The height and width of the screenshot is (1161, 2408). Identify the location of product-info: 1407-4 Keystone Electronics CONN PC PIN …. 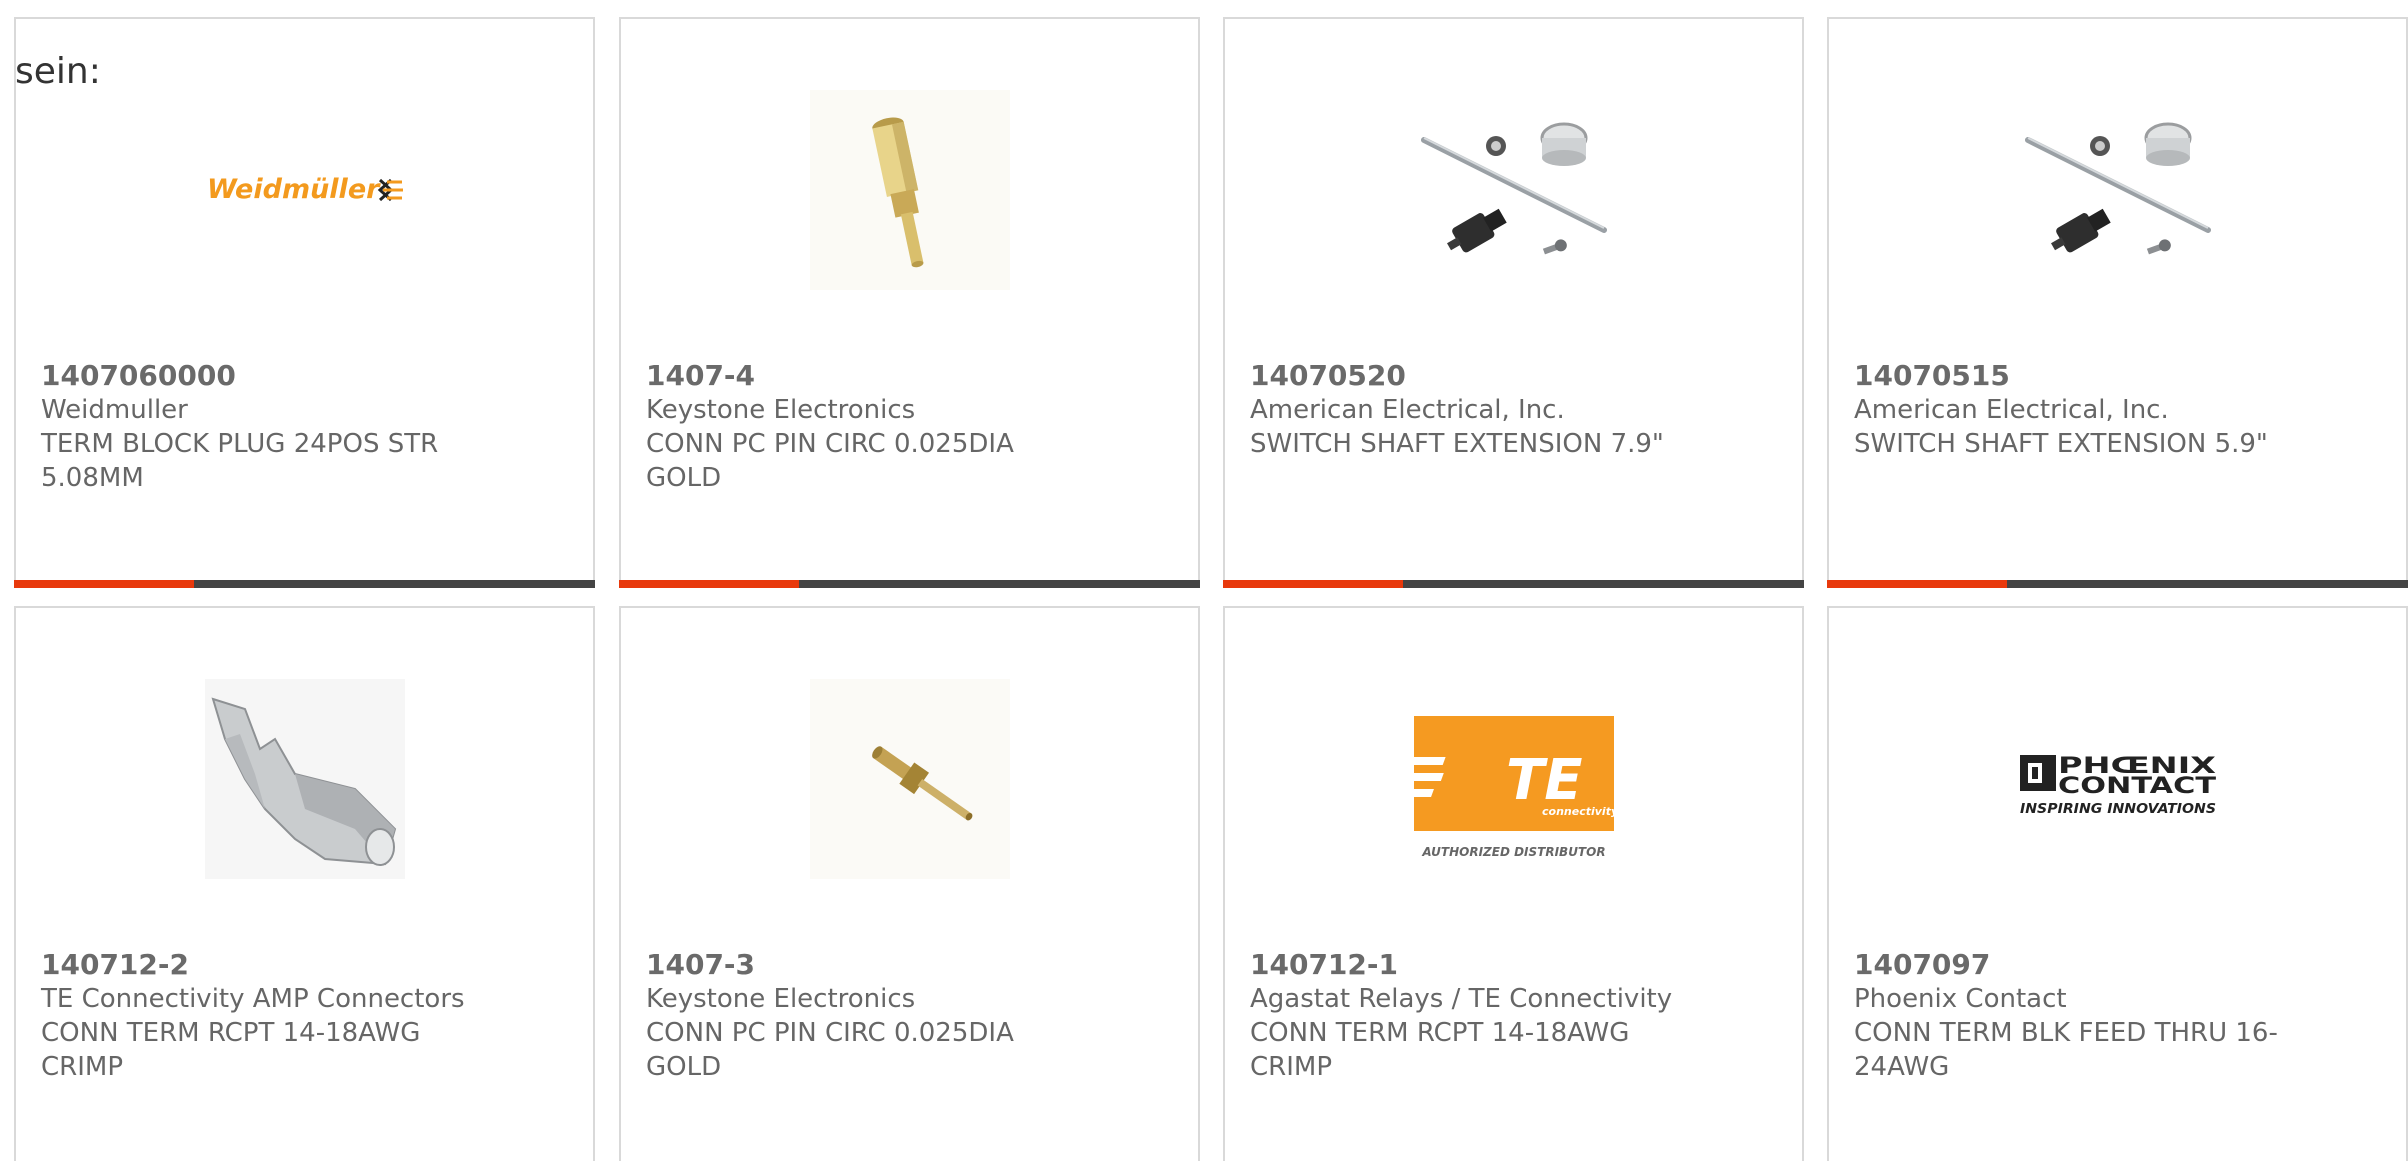
(866, 427).